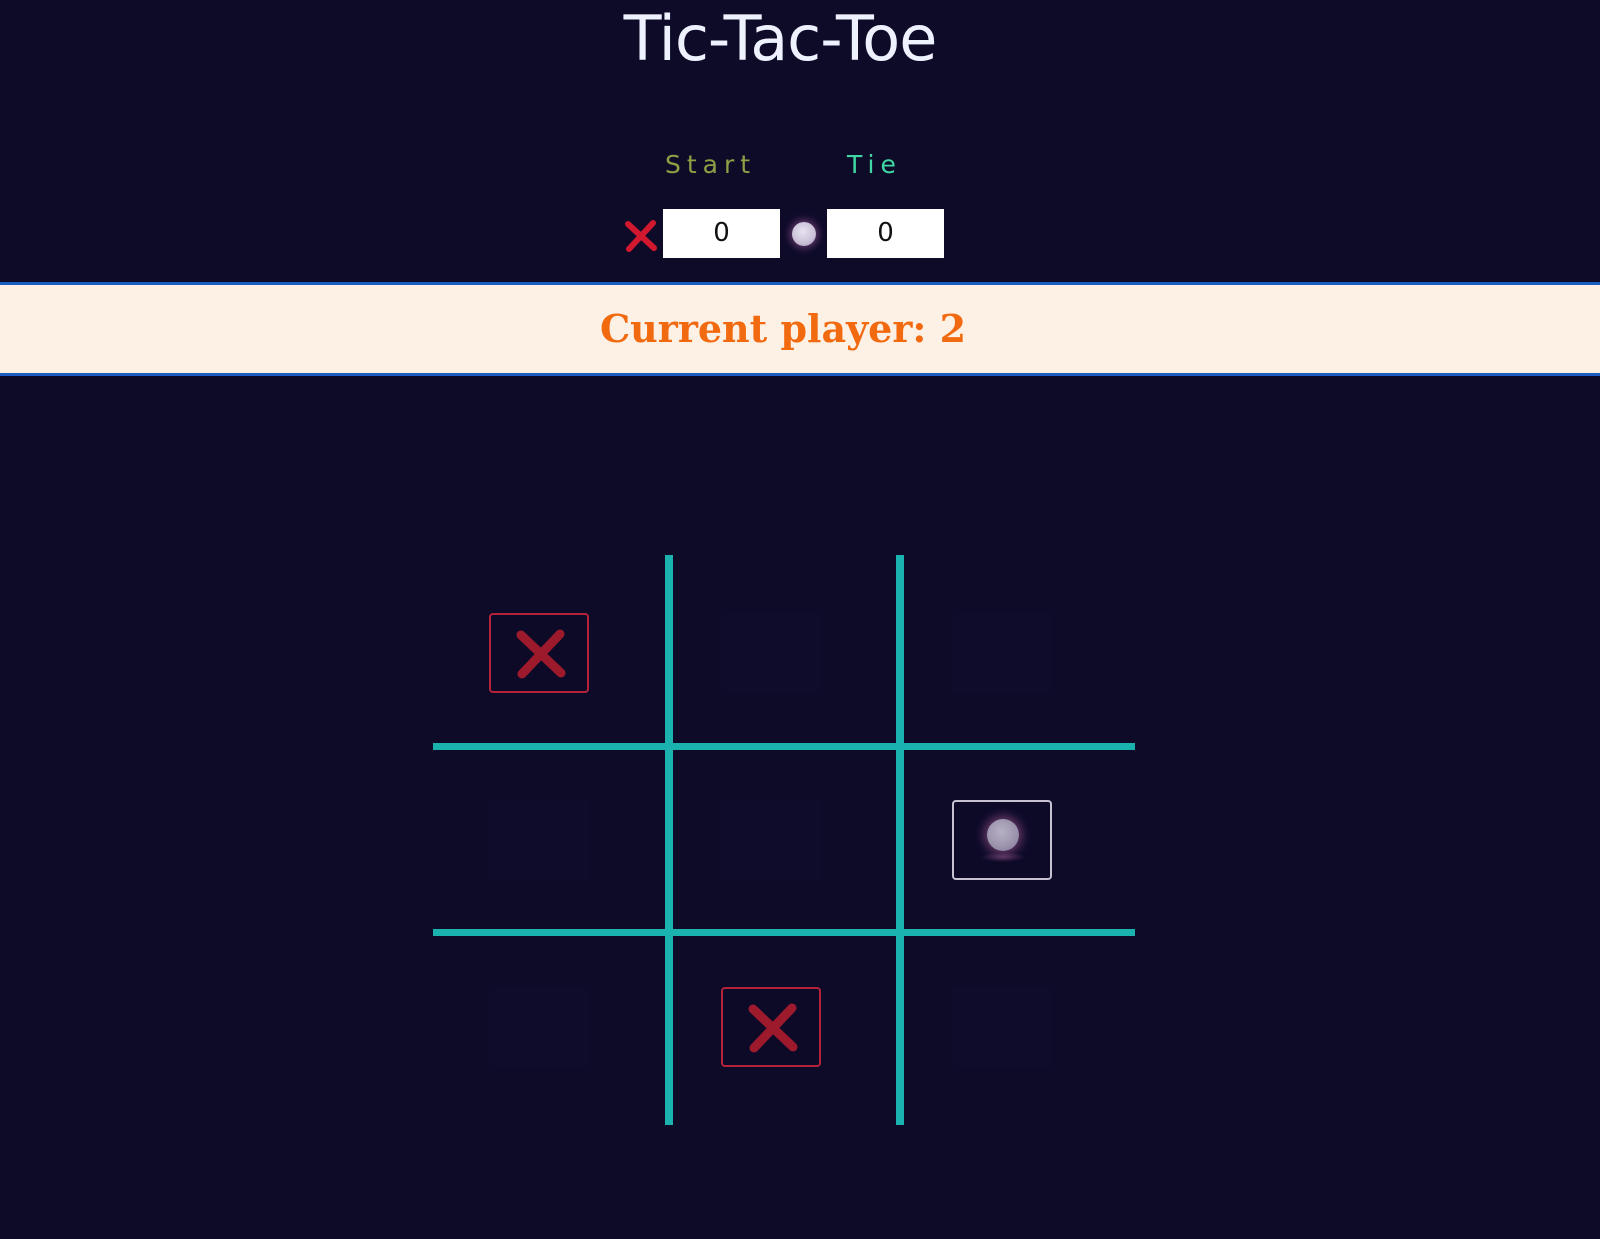 The height and width of the screenshot is (1239, 1600). What do you see at coordinates (1003, 857) in the screenshot?
I see `orb-dust-decoration` at bounding box center [1003, 857].